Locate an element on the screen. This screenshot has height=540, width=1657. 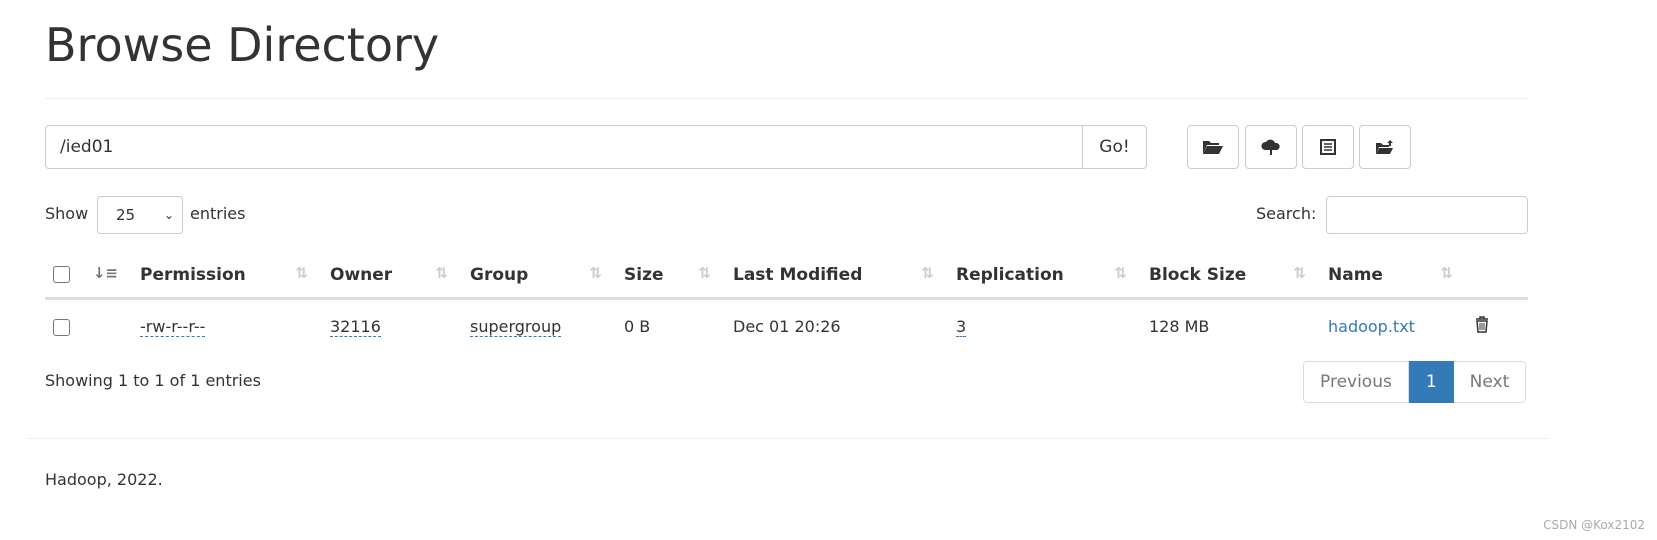
column-header-name: Name ⇅ is located at coordinates (1393, 276).